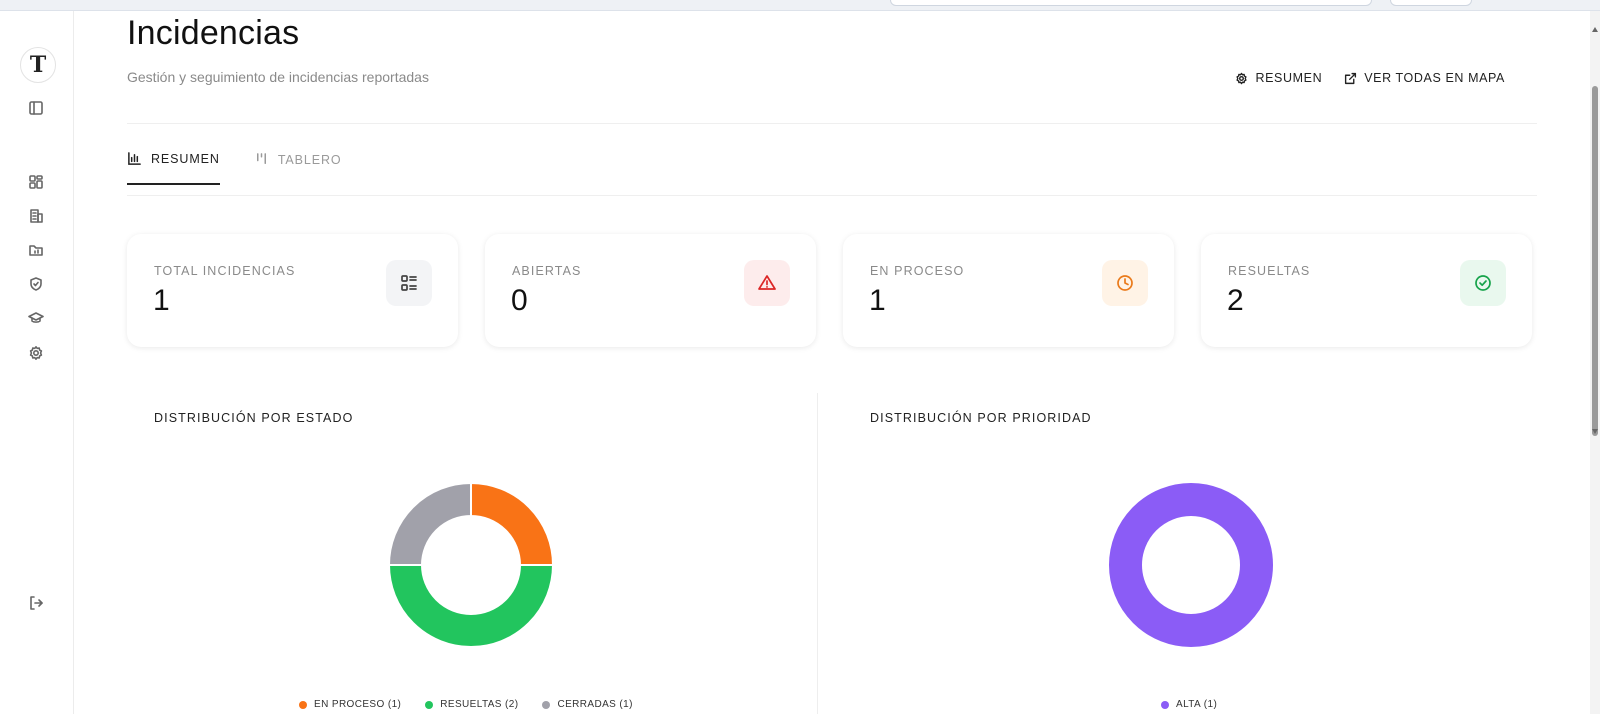  What do you see at coordinates (36, 250) in the screenshot?
I see `folder-icon` at bounding box center [36, 250].